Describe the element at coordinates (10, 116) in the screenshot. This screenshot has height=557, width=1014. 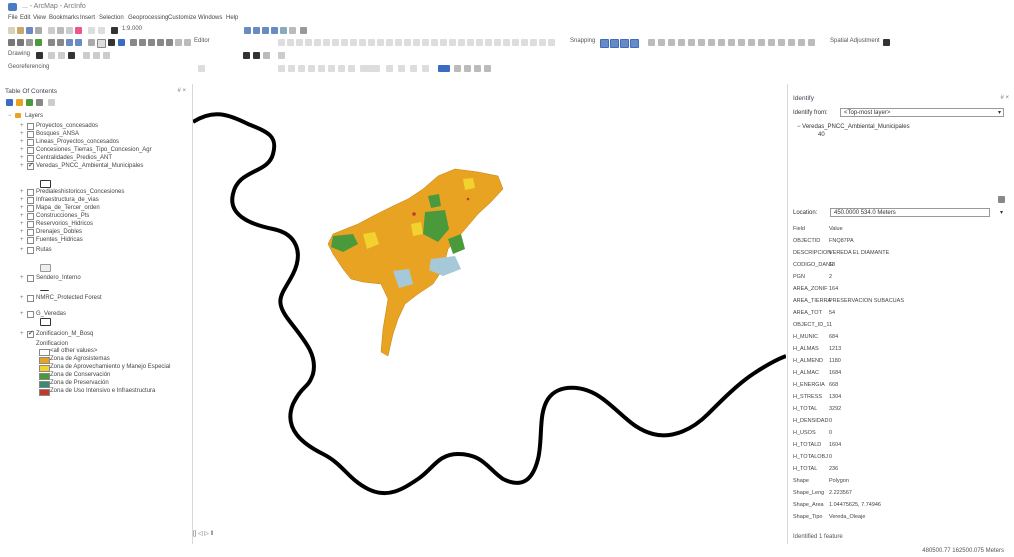
I see `collapse-icon: −` at that location.